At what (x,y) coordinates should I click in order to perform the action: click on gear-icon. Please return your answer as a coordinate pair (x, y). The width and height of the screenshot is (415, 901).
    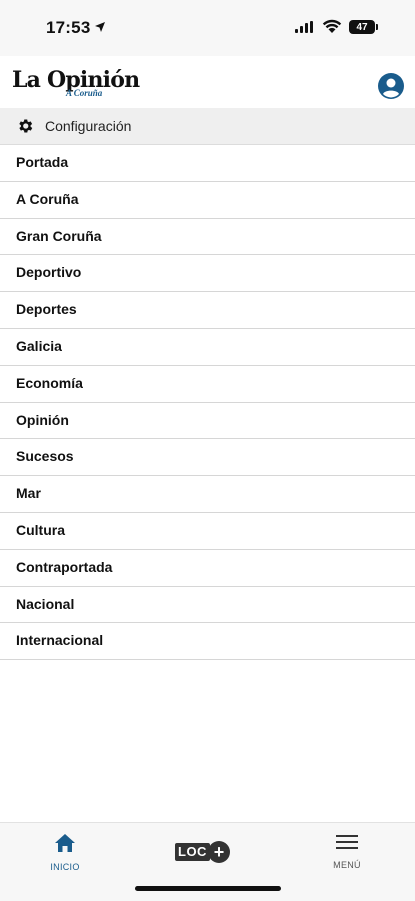
    Looking at the image, I should click on (26, 126).